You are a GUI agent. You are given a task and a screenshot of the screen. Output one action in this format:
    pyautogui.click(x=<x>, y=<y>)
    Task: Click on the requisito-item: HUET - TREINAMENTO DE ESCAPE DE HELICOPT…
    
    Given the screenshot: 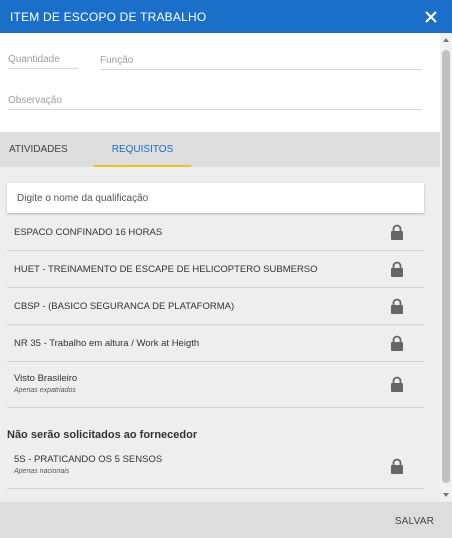 What is the action you would take?
    pyautogui.click(x=215, y=269)
    